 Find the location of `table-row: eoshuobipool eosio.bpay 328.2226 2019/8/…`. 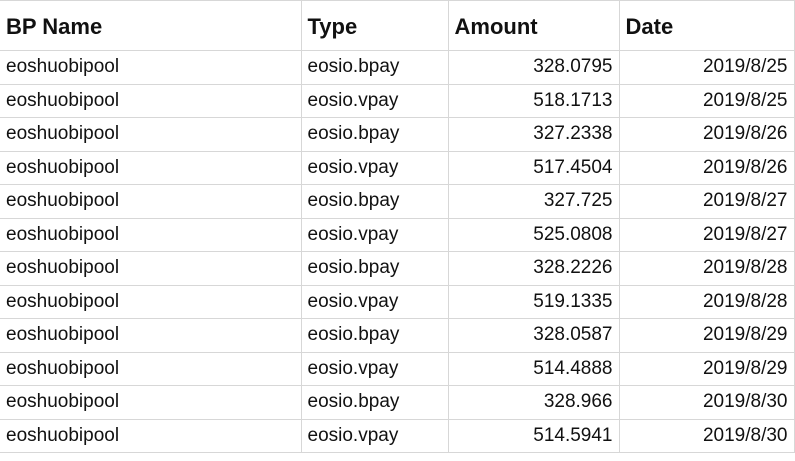

table-row: eoshuobipool eosio.bpay 328.2226 2019/8/… is located at coordinates (397, 268).